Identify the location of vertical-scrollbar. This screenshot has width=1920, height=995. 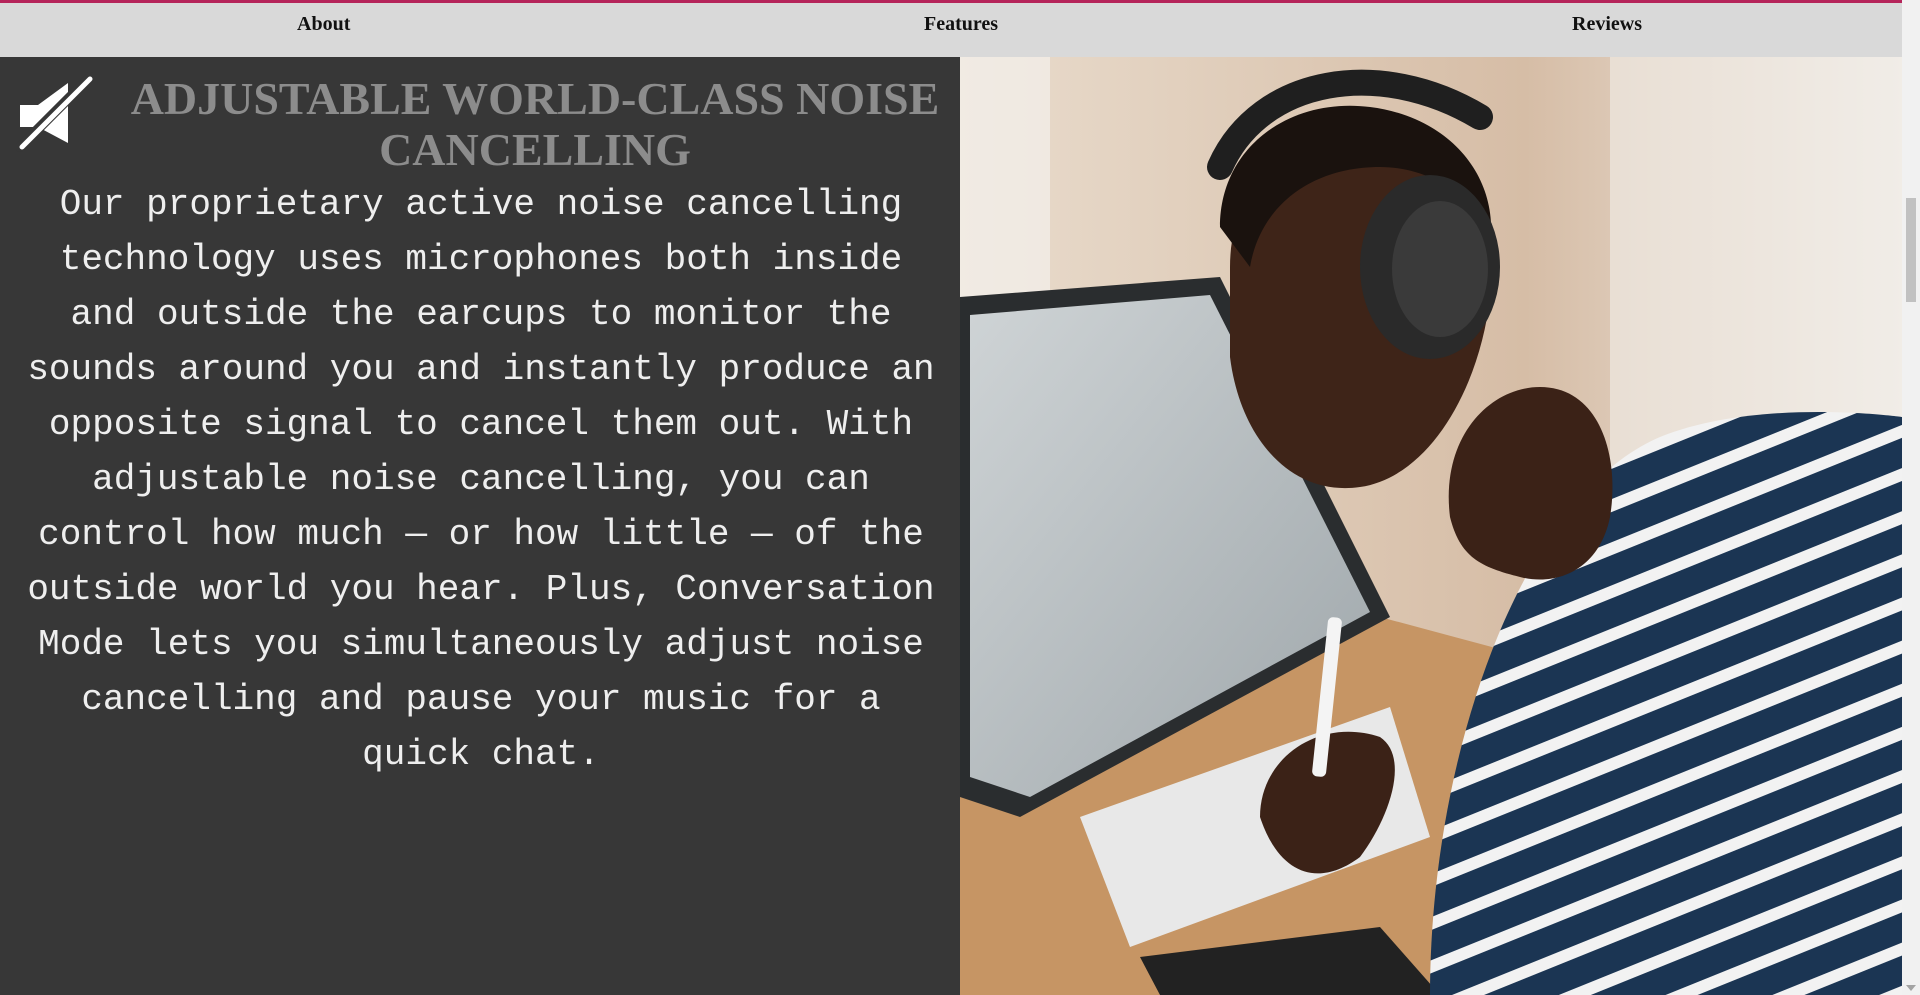
(1911, 497).